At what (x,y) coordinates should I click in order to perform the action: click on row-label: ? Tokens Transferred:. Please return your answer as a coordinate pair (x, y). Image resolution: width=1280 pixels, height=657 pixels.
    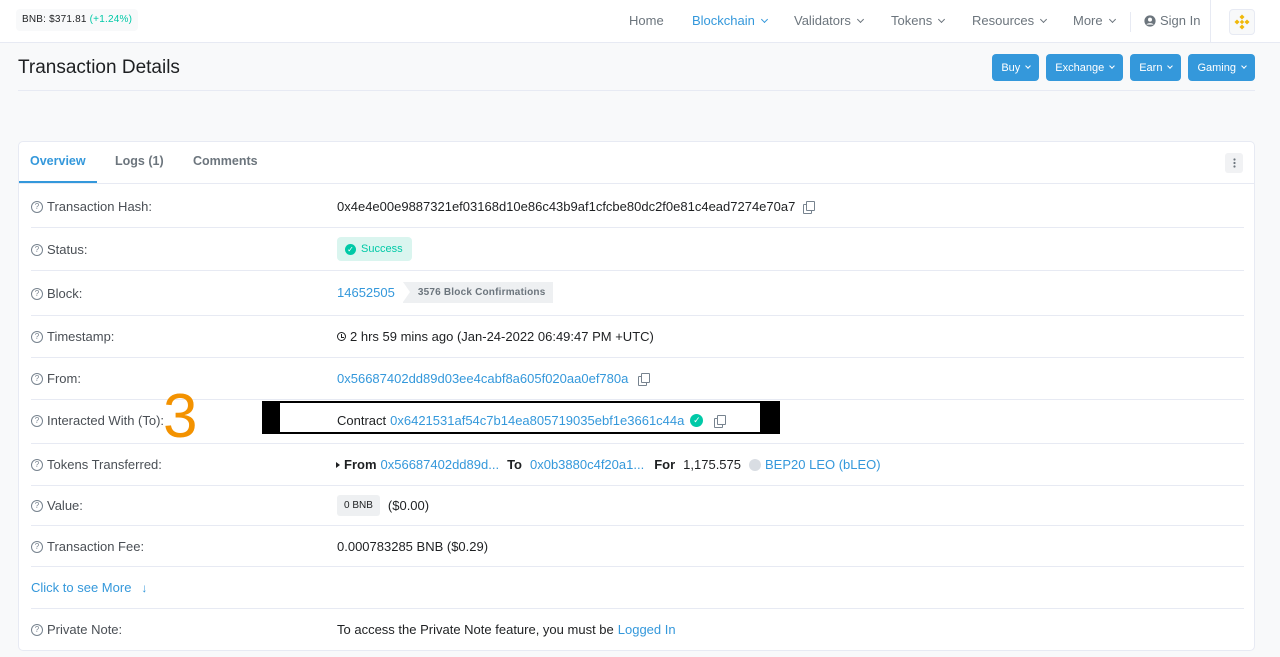
    Looking at the image, I should click on (96, 464).